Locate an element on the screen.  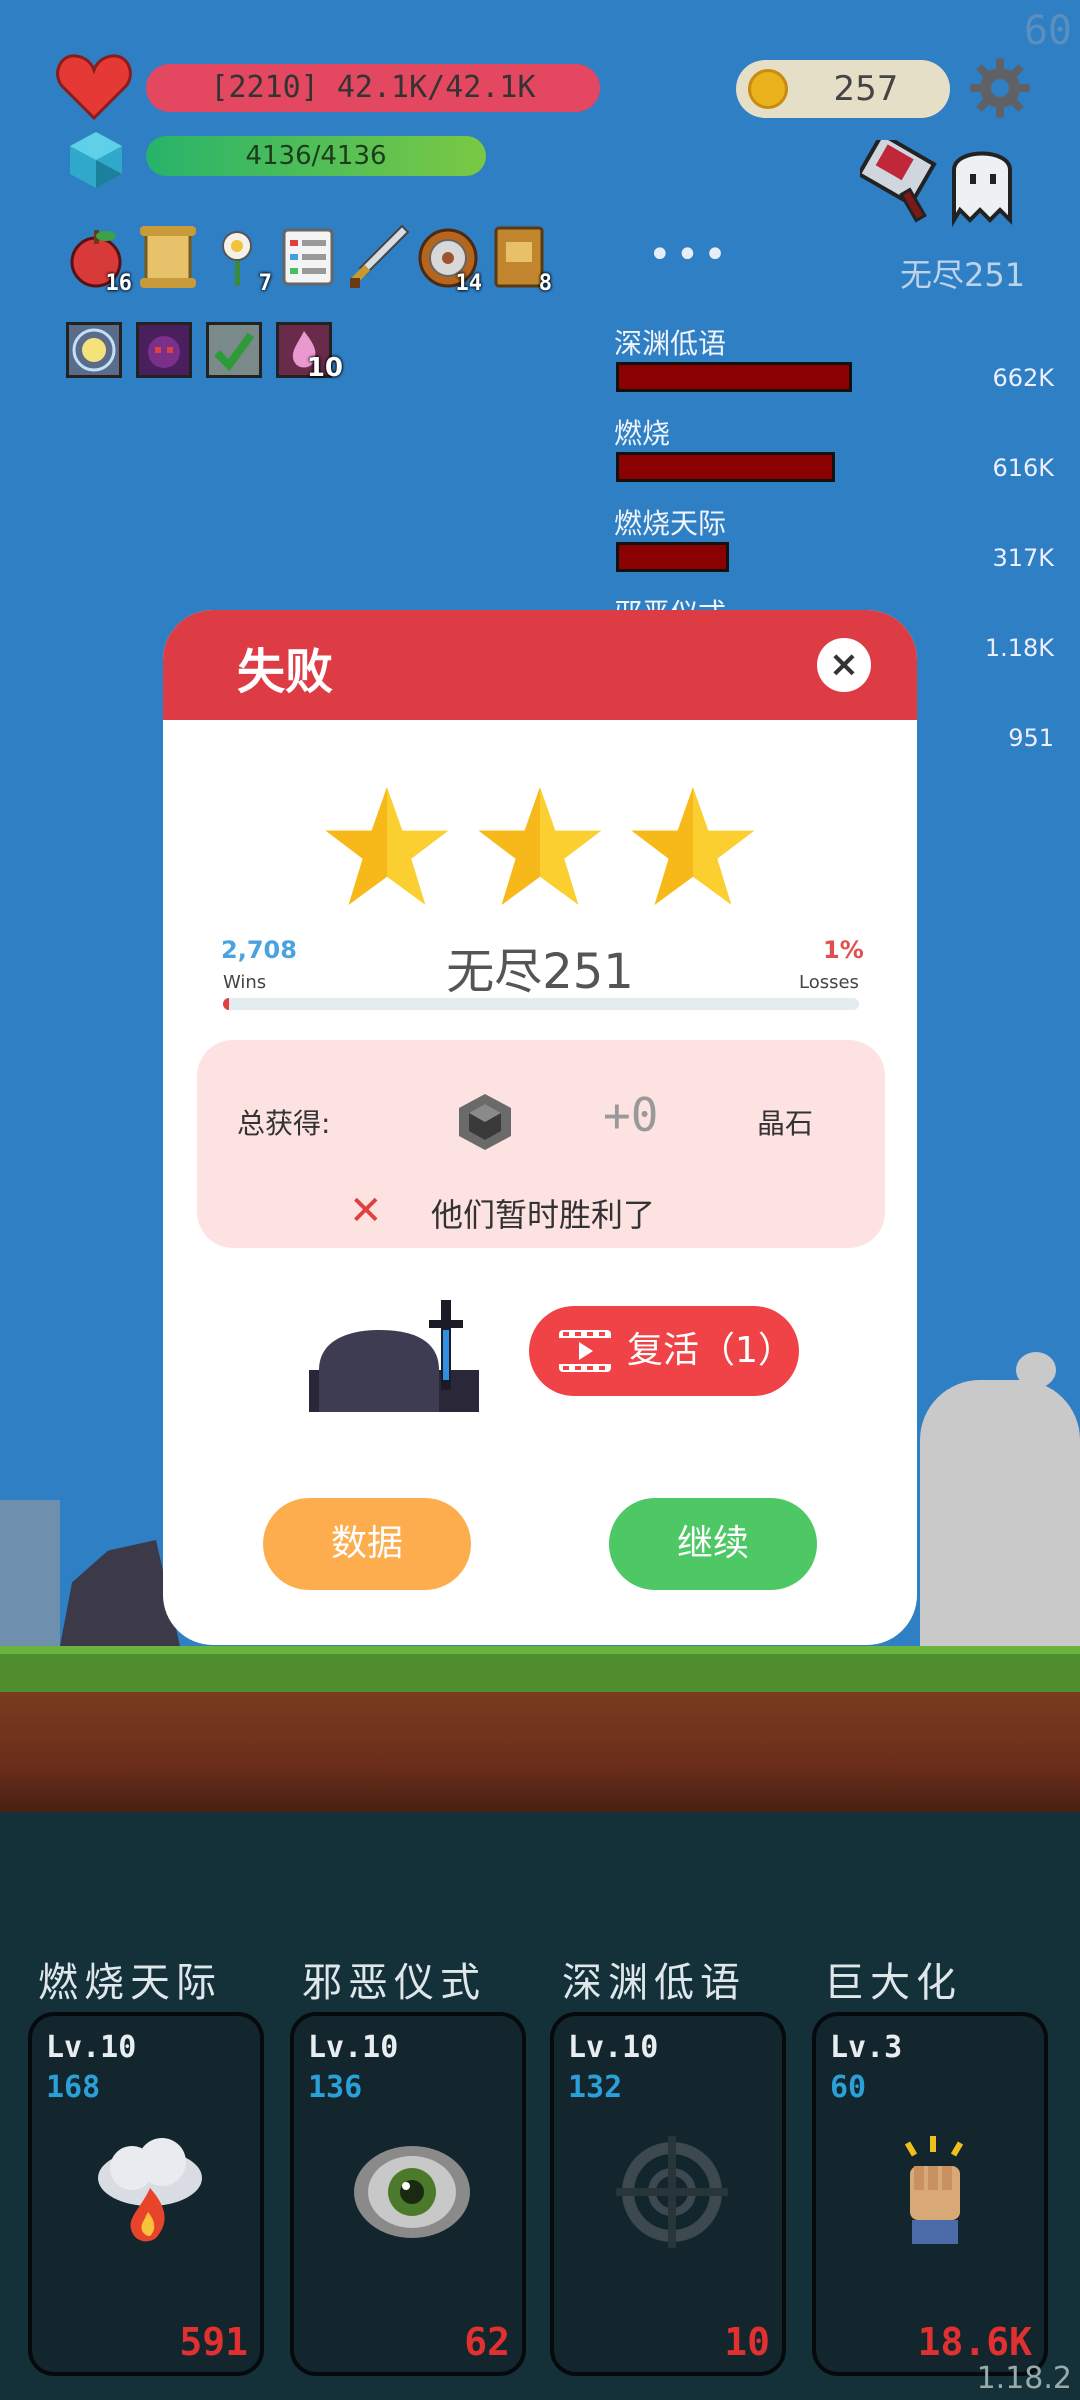
grave-icon is located at coordinates (394, 1356).